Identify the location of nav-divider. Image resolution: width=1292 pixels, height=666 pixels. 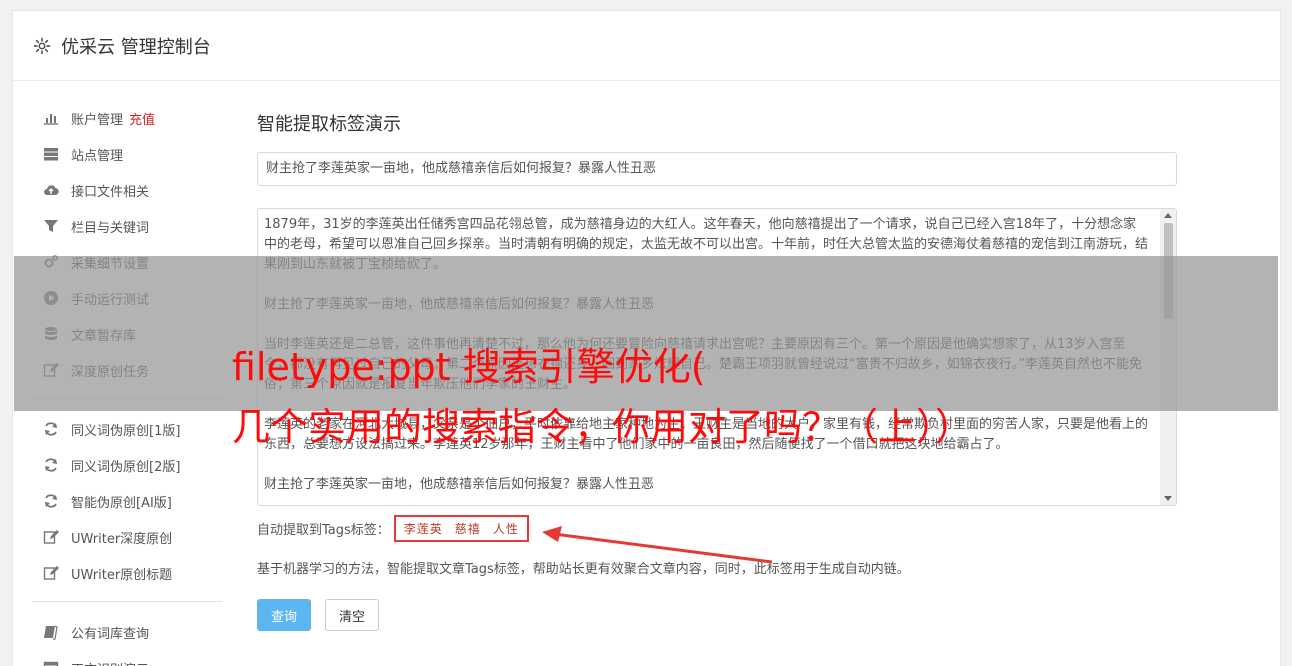
(127, 601).